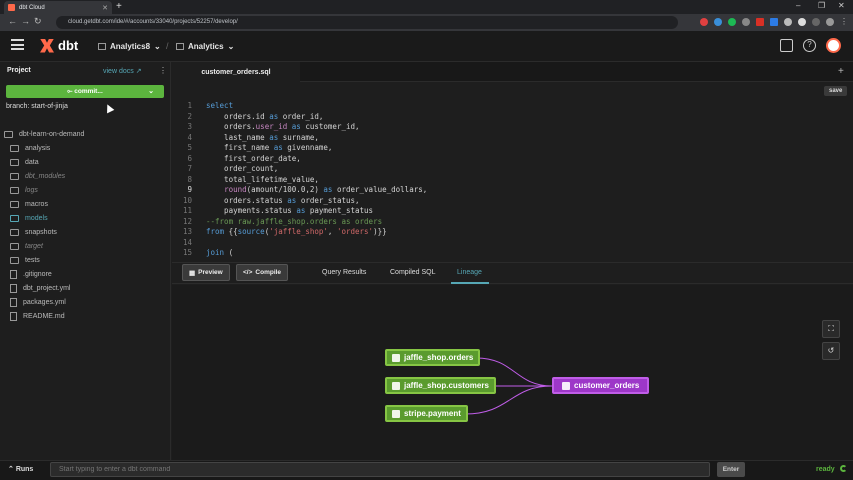  Describe the element at coordinates (825, 469) in the screenshot. I see `status-label: ready` at that location.